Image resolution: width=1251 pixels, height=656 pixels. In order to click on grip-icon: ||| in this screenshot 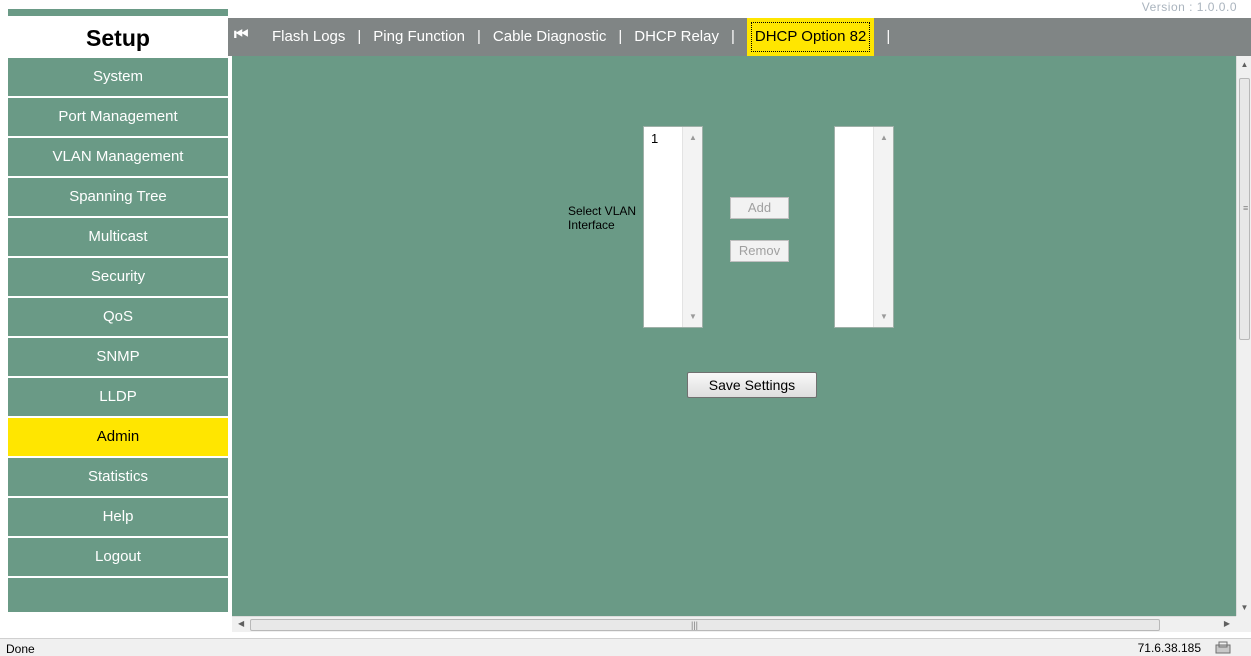, I will do `click(695, 625)`.